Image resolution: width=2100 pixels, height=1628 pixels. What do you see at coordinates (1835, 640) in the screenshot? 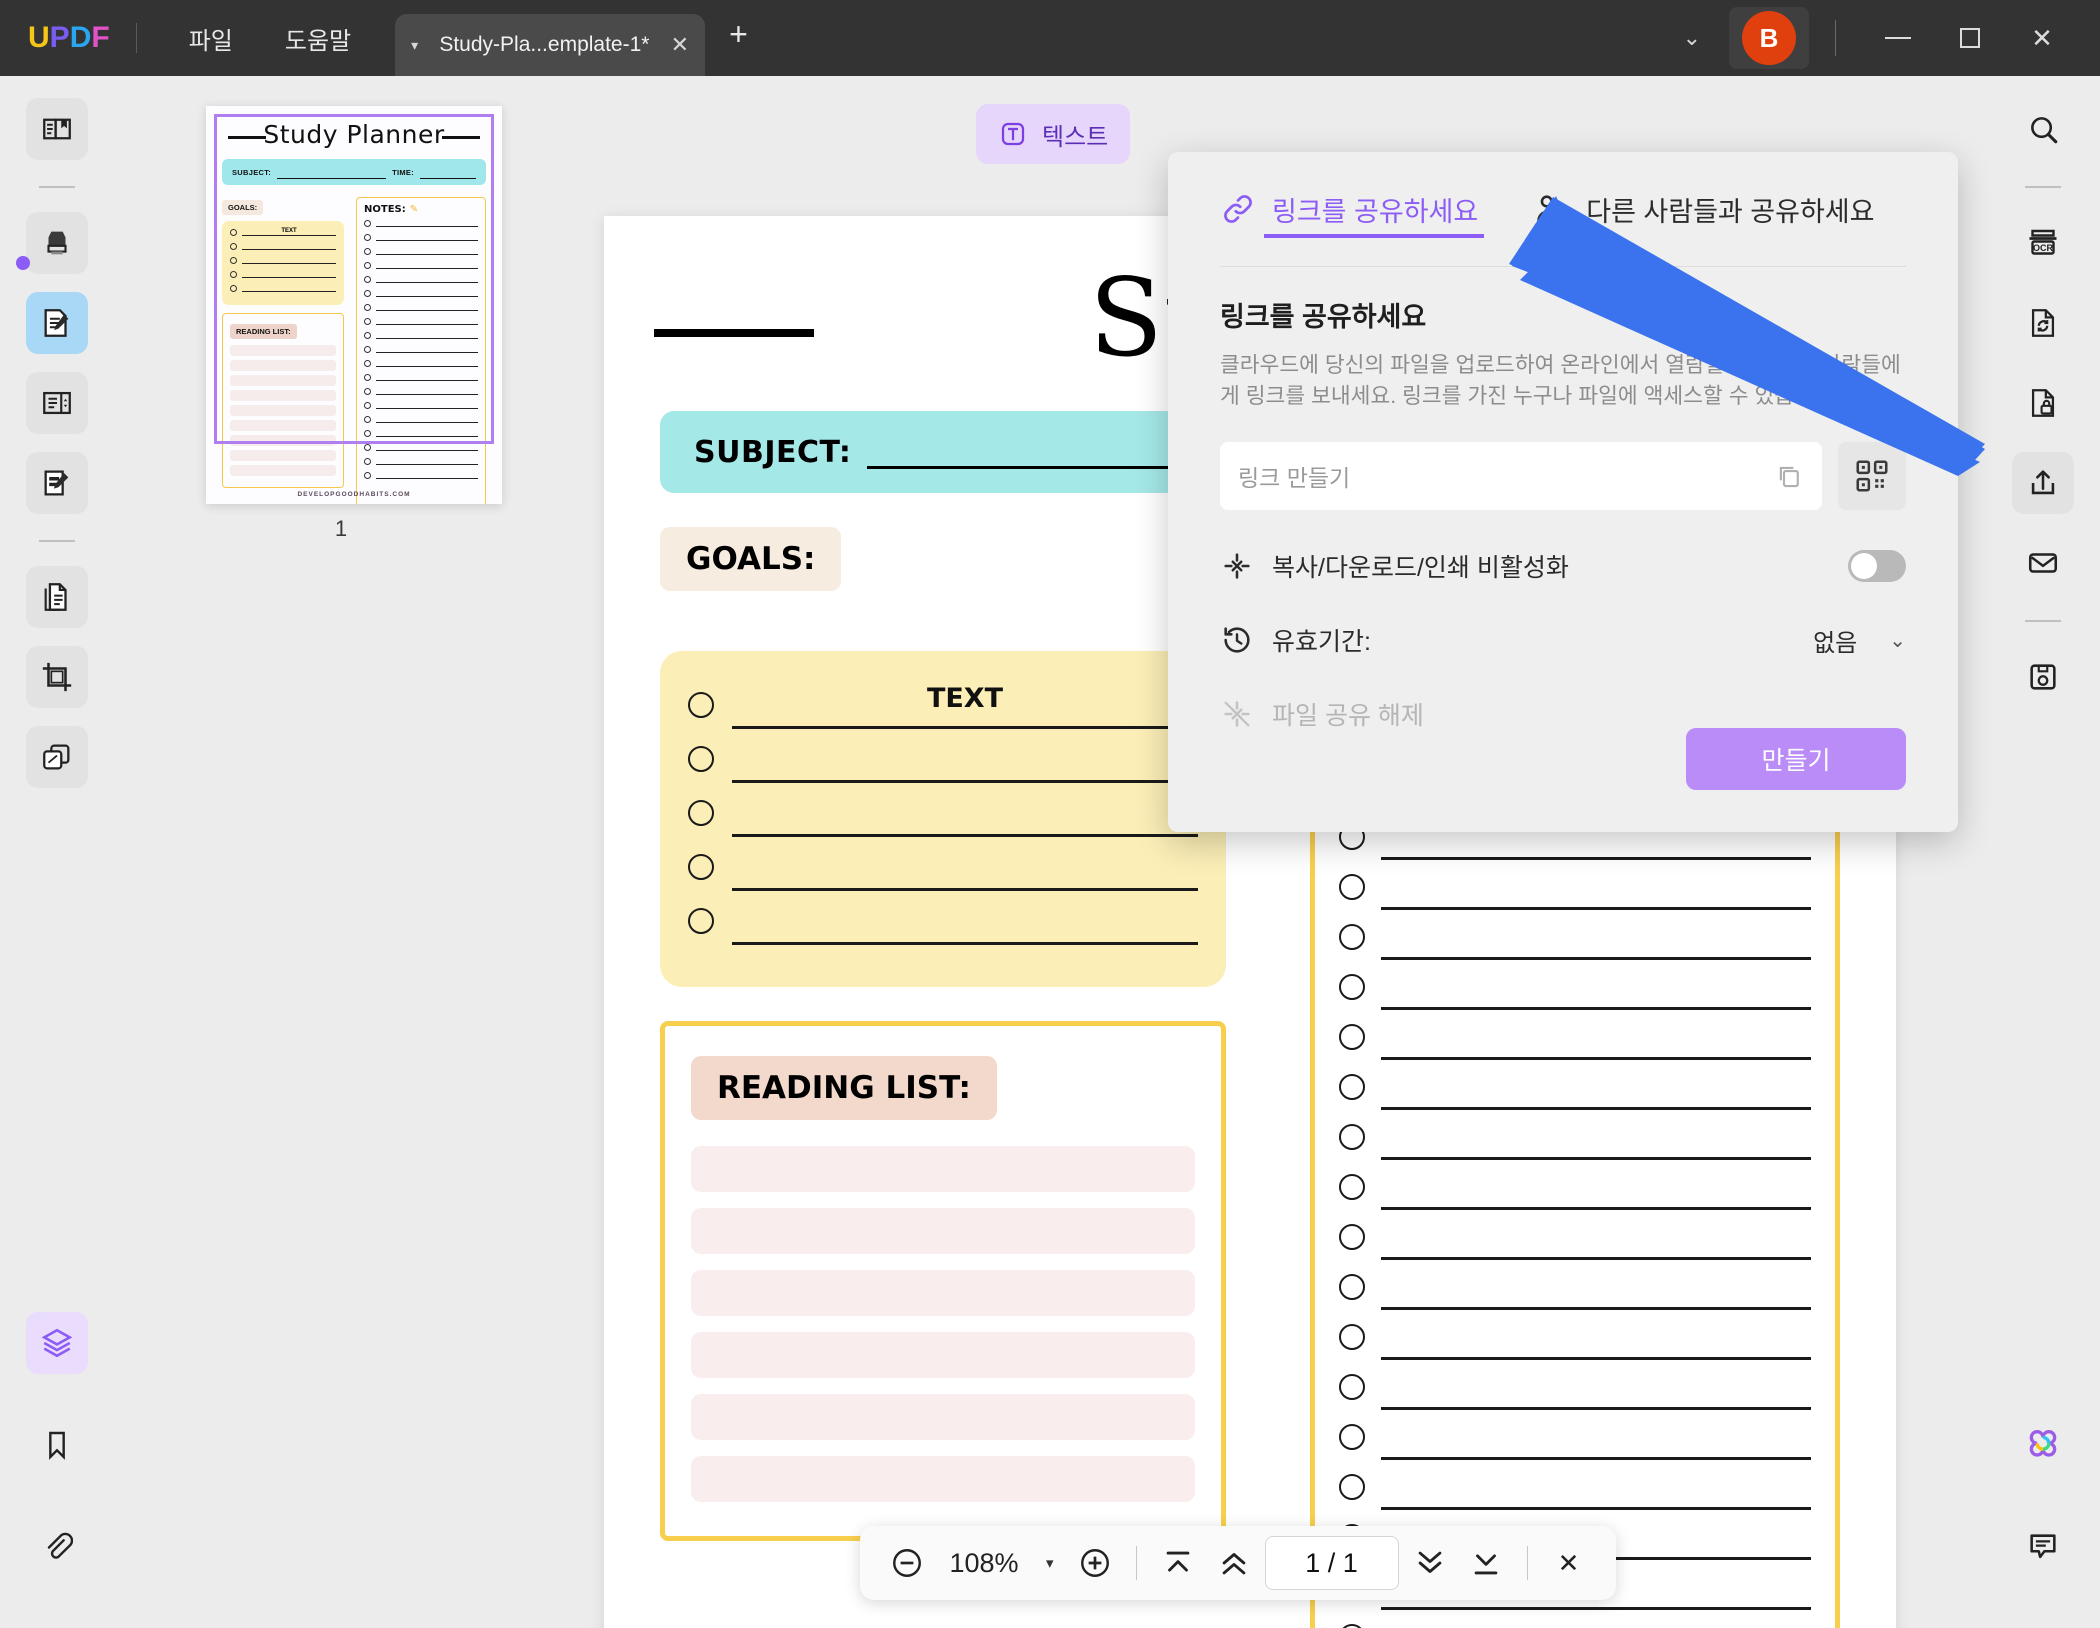
I see `expiry-value: 없음` at bounding box center [1835, 640].